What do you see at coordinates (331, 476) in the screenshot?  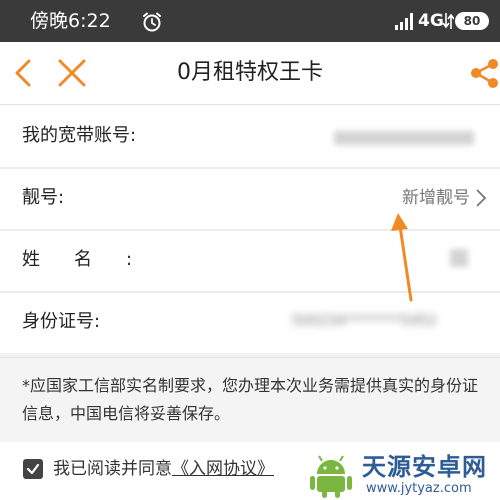 I see `android-logo-icon` at bounding box center [331, 476].